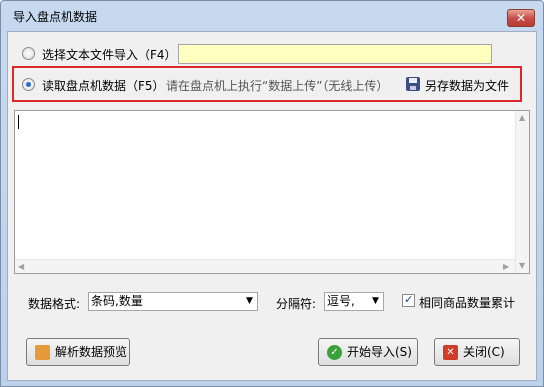 This screenshot has width=544, height=387. Describe the element at coordinates (341, 301) in the screenshot. I see `separator-value: 逗号,` at that location.